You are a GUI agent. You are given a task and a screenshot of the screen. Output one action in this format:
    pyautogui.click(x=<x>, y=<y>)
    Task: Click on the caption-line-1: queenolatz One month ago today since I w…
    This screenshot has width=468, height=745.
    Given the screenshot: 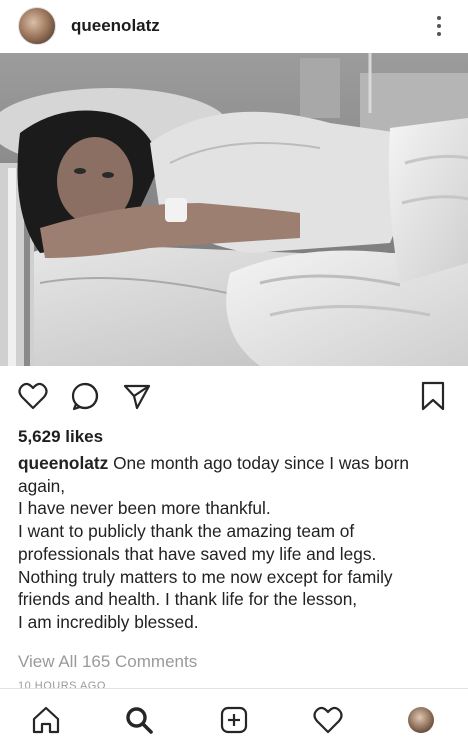 What is the action you would take?
    pyautogui.click(x=238, y=463)
    